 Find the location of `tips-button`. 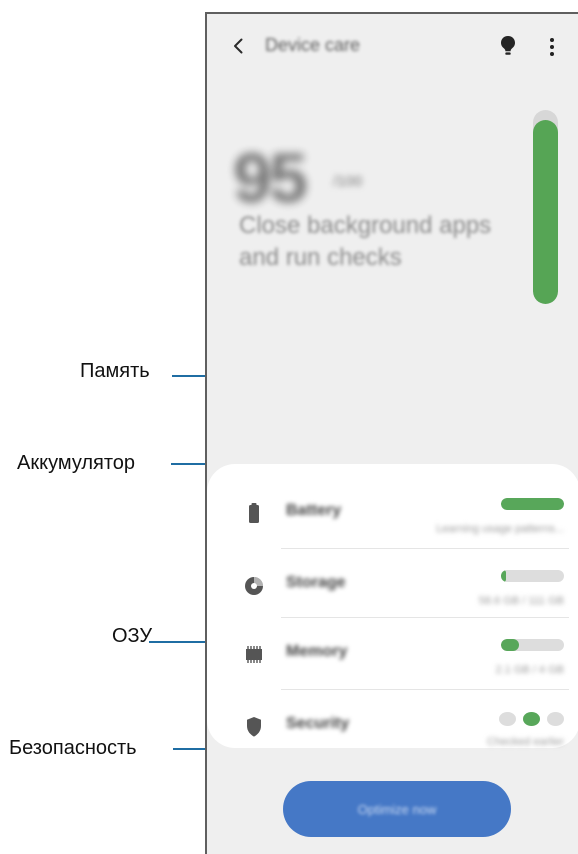

tips-button is located at coordinates (508, 46).